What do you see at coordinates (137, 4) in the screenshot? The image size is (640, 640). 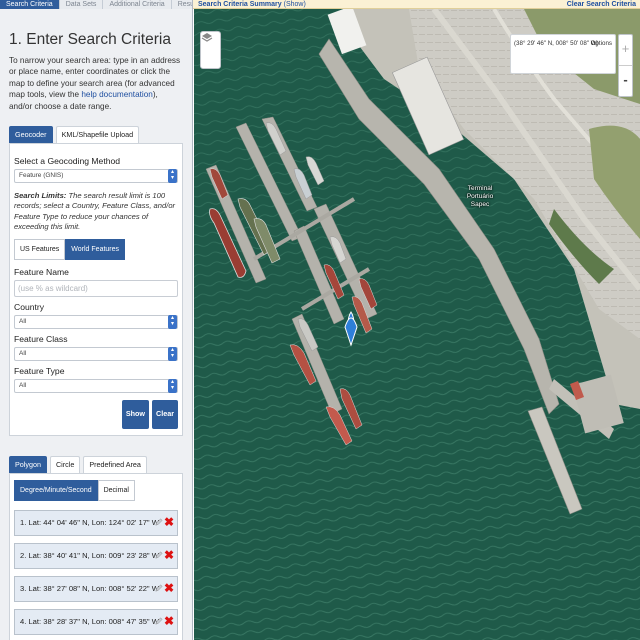 I see `tab-additional-criteria: Additional Criteria` at bounding box center [137, 4].